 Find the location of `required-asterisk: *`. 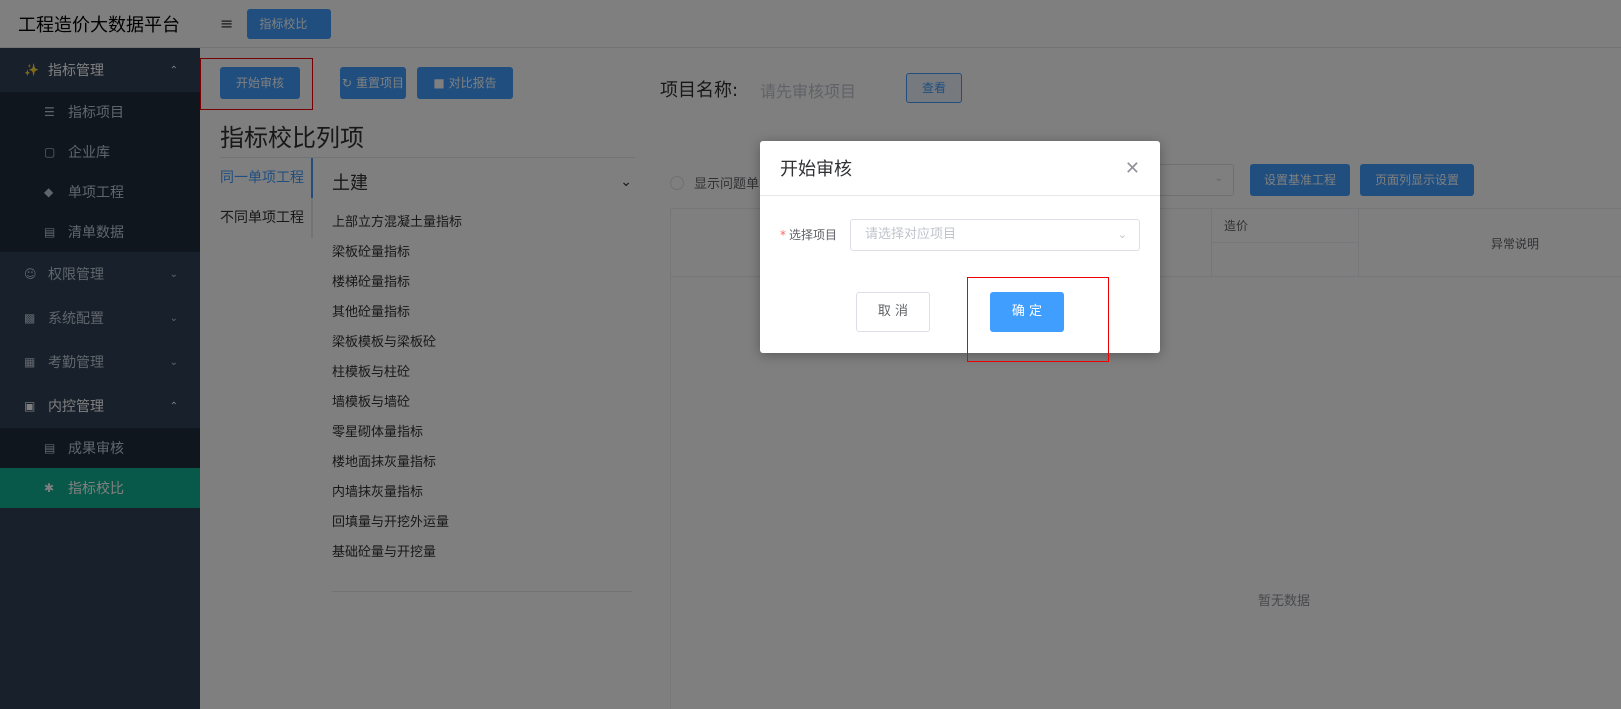

required-asterisk: * is located at coordinates (783, 235).